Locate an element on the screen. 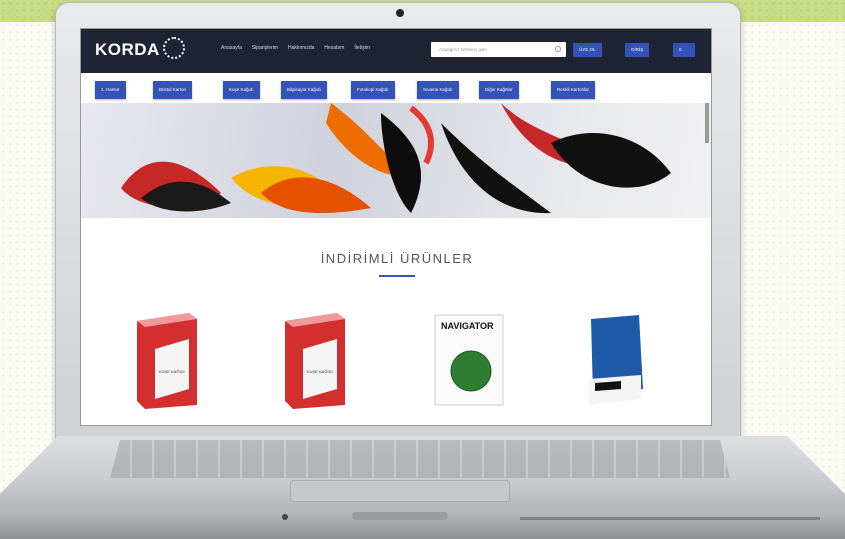 The height and width of the screenshot is (539, 845). cart-button: 0 is located at coordinates (684, 50).